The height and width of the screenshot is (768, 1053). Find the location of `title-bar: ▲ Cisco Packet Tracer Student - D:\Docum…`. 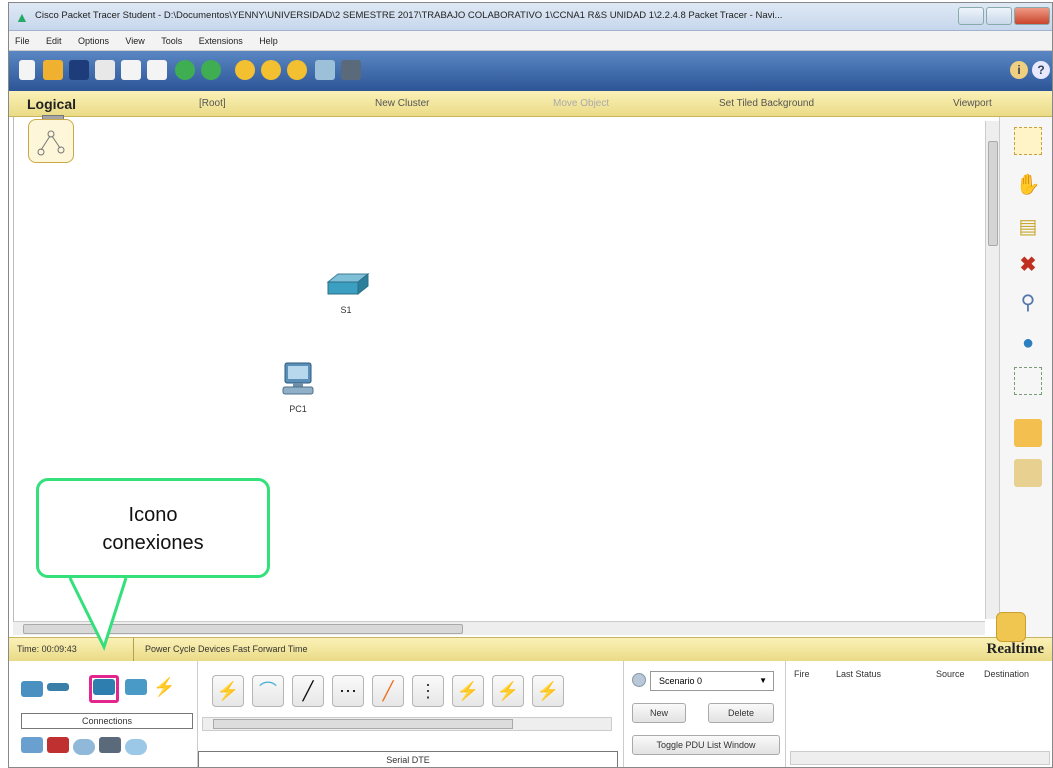

title-bar: ▲ Cisco Packet Tracer Student - D:\Docum… is located at coordinates (530, 17).